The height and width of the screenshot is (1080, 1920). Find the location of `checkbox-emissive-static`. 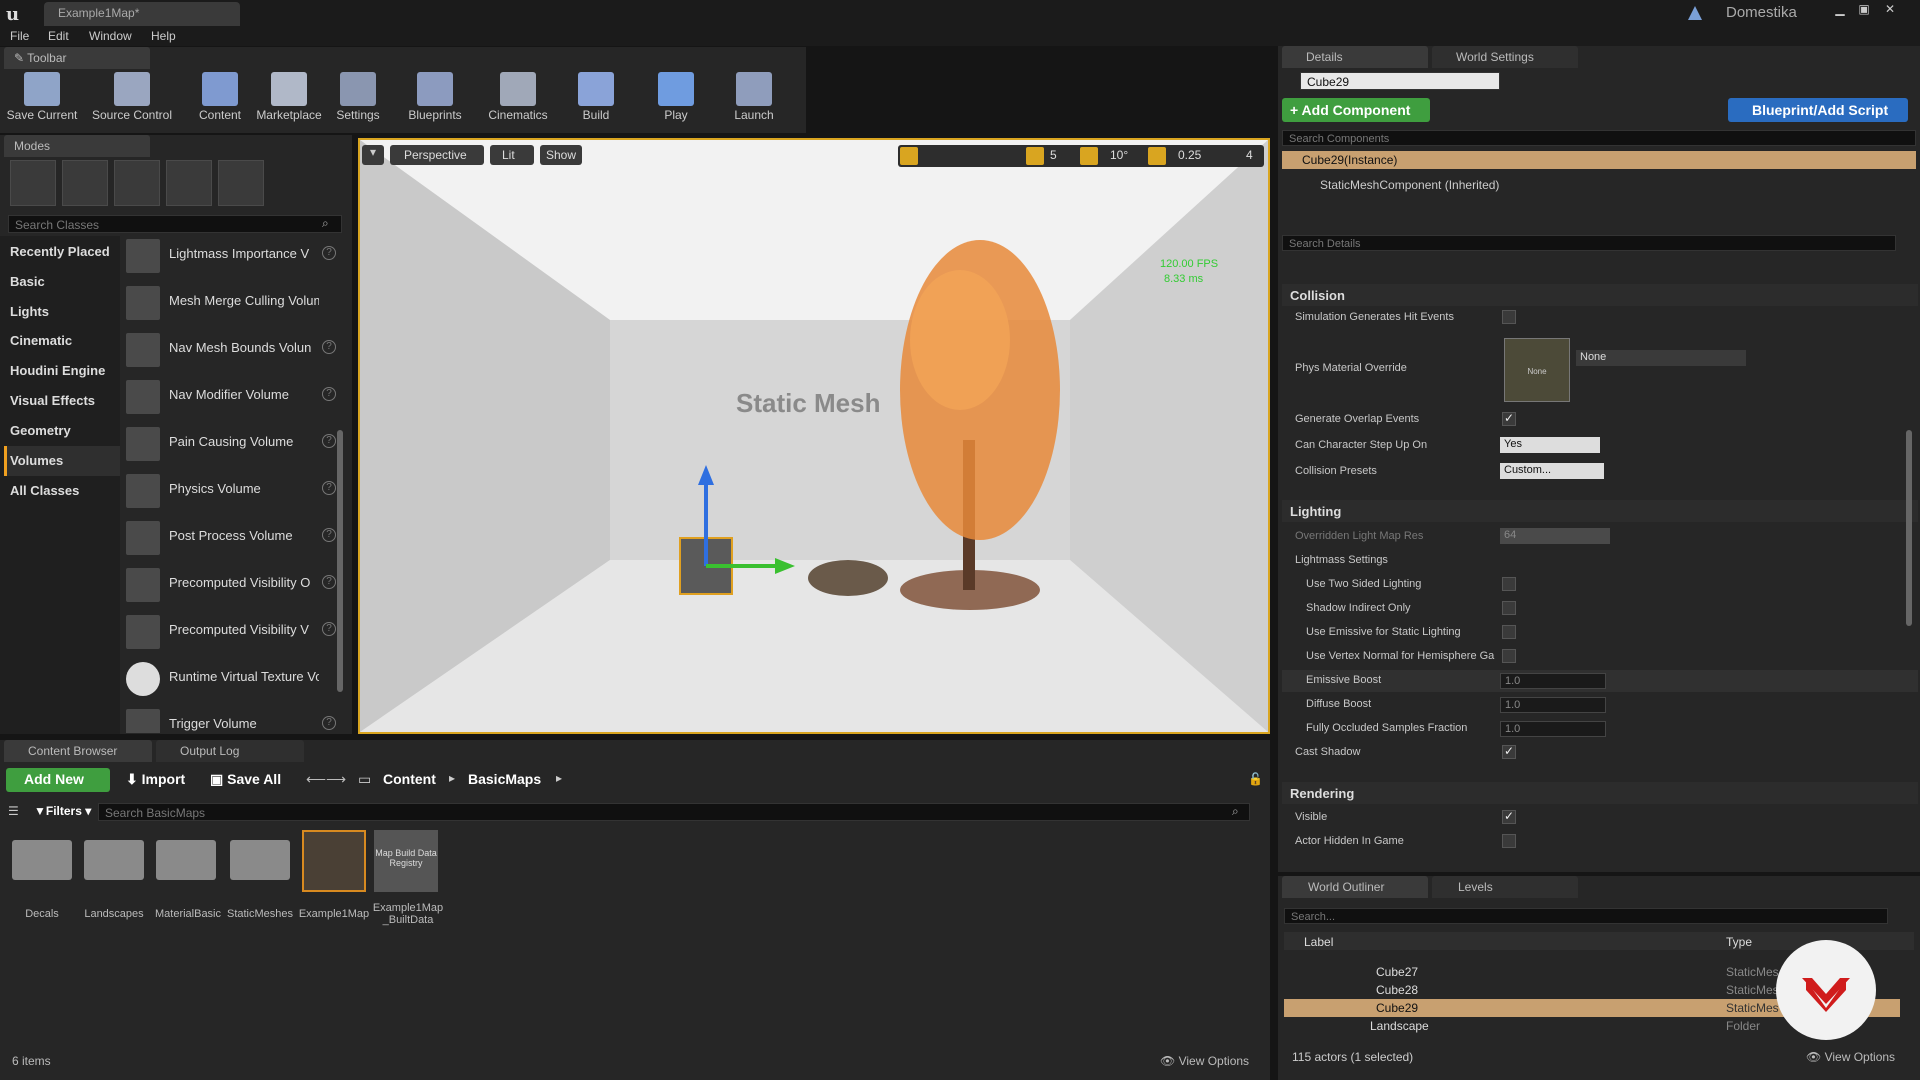

checkbox-emissive-static is located at coordinates (1509, 632).